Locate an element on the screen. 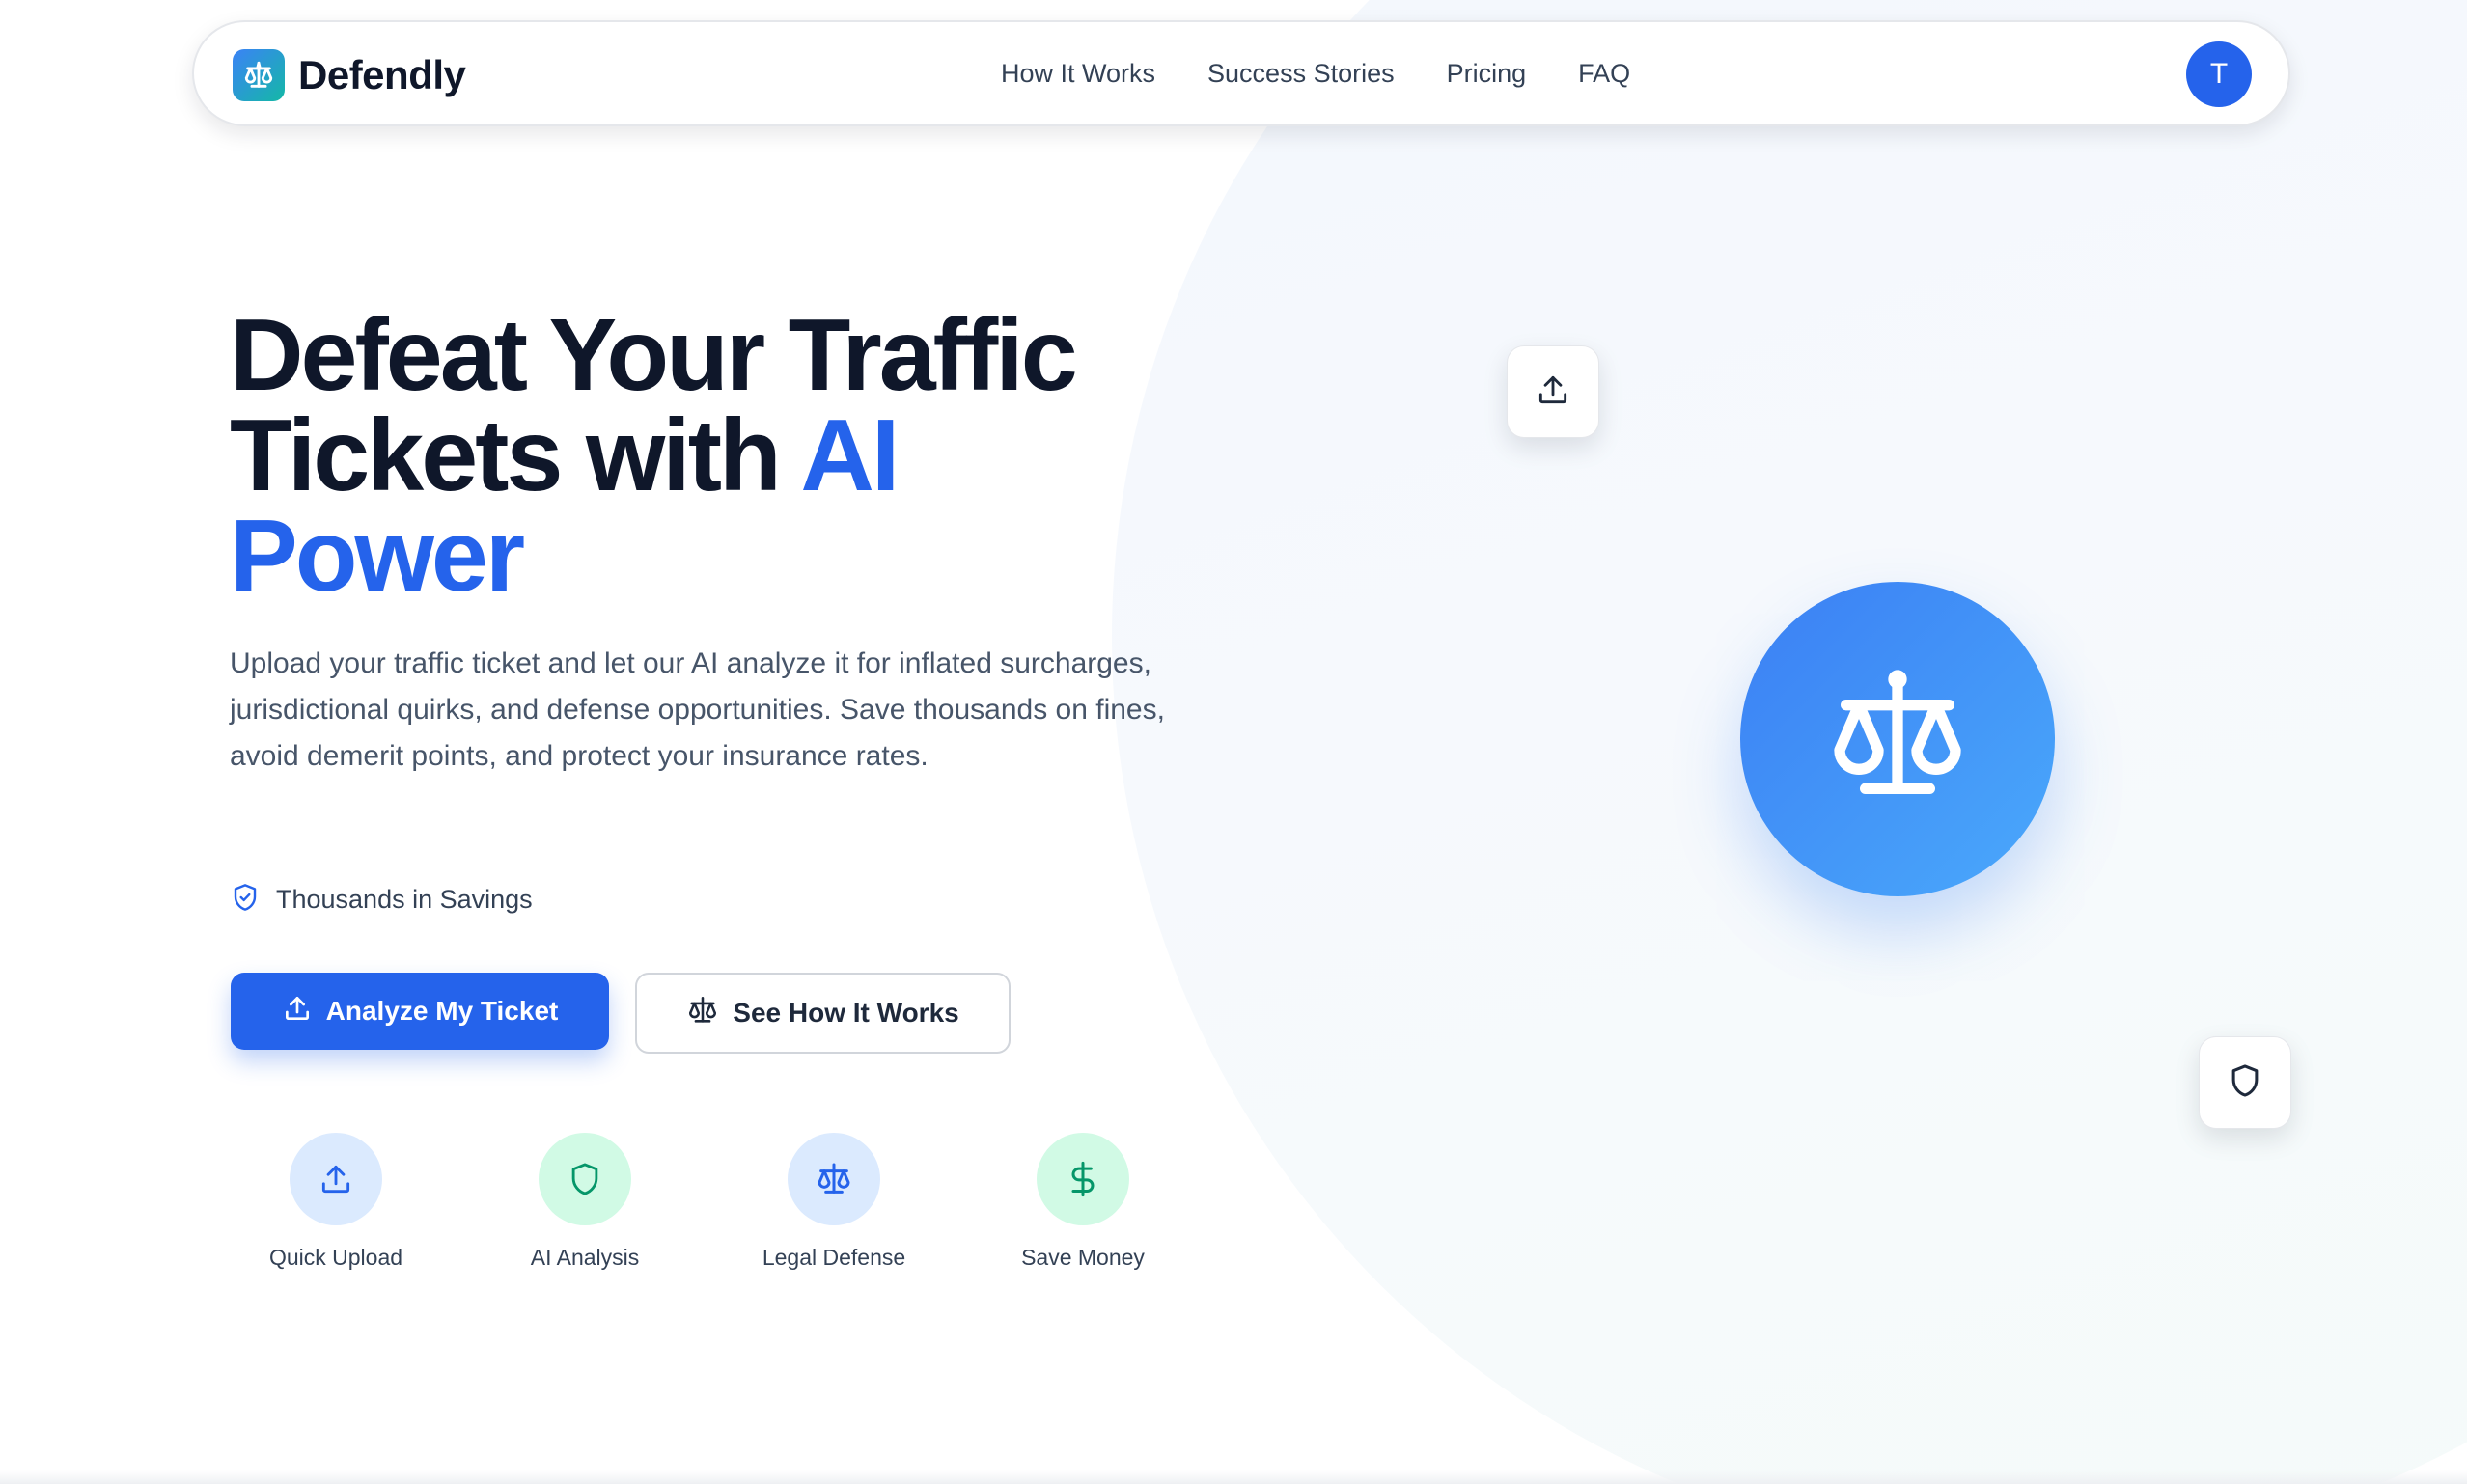 The image size is (2467, 1484). shield-card is located at coordinates (2245, 1082).